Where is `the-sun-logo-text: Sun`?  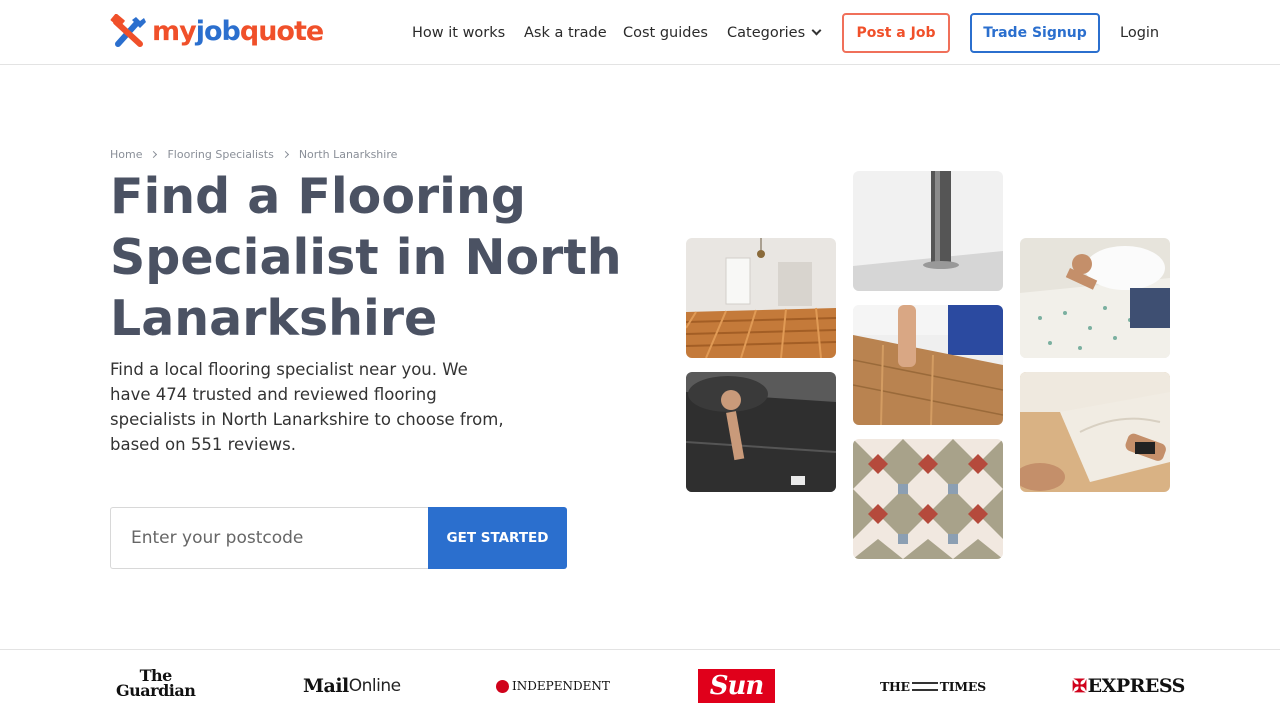
the-sun-logo-text: Sun is located at coordinates (737, 686).